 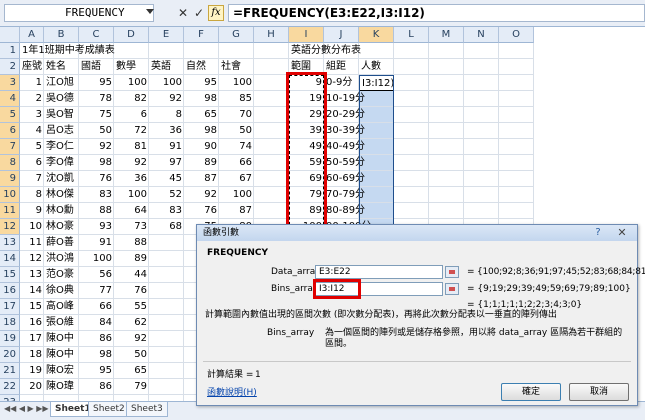 What do you see at coordinates (306, 35) in the screenshot?
I see `column-header-I: I` at bounding box center [306, 35].